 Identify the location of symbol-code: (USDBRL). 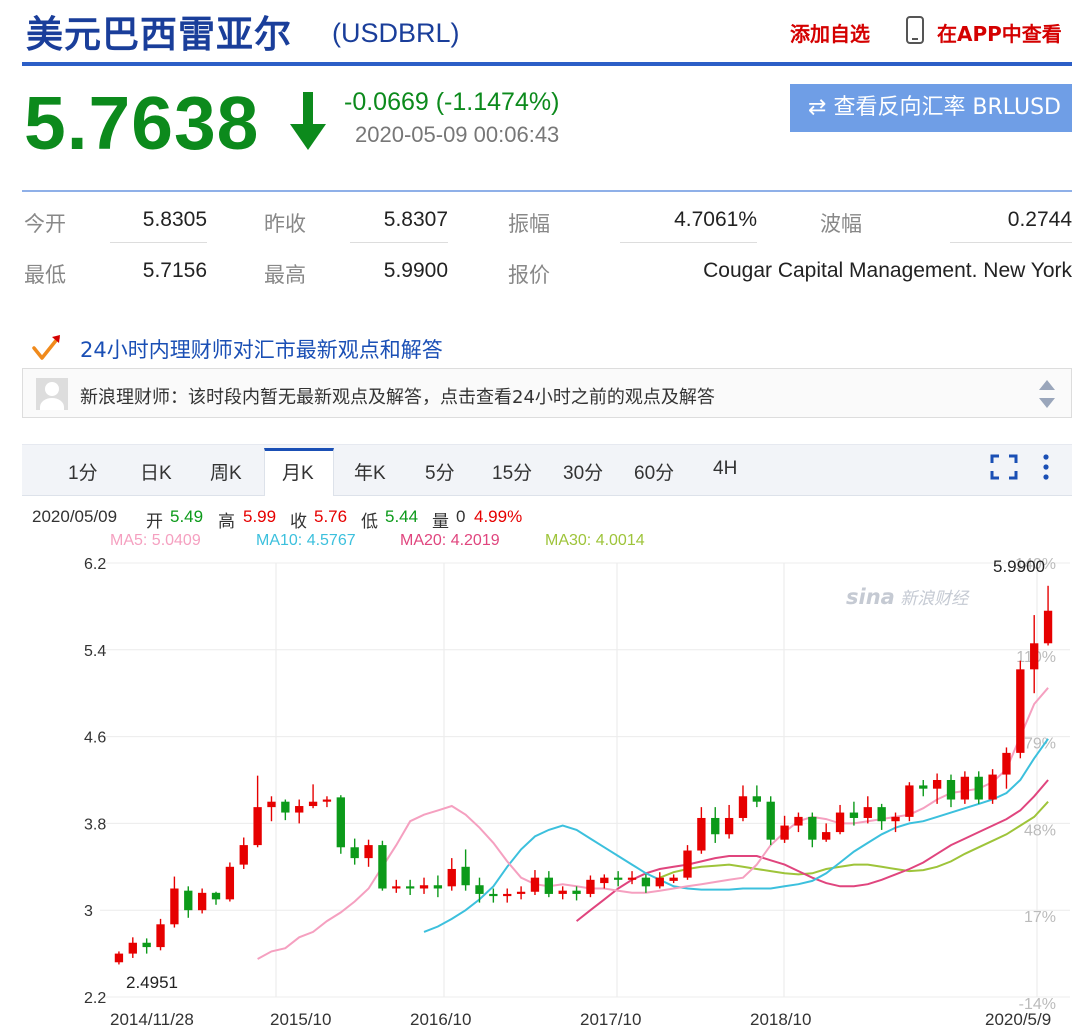
(396, 33).